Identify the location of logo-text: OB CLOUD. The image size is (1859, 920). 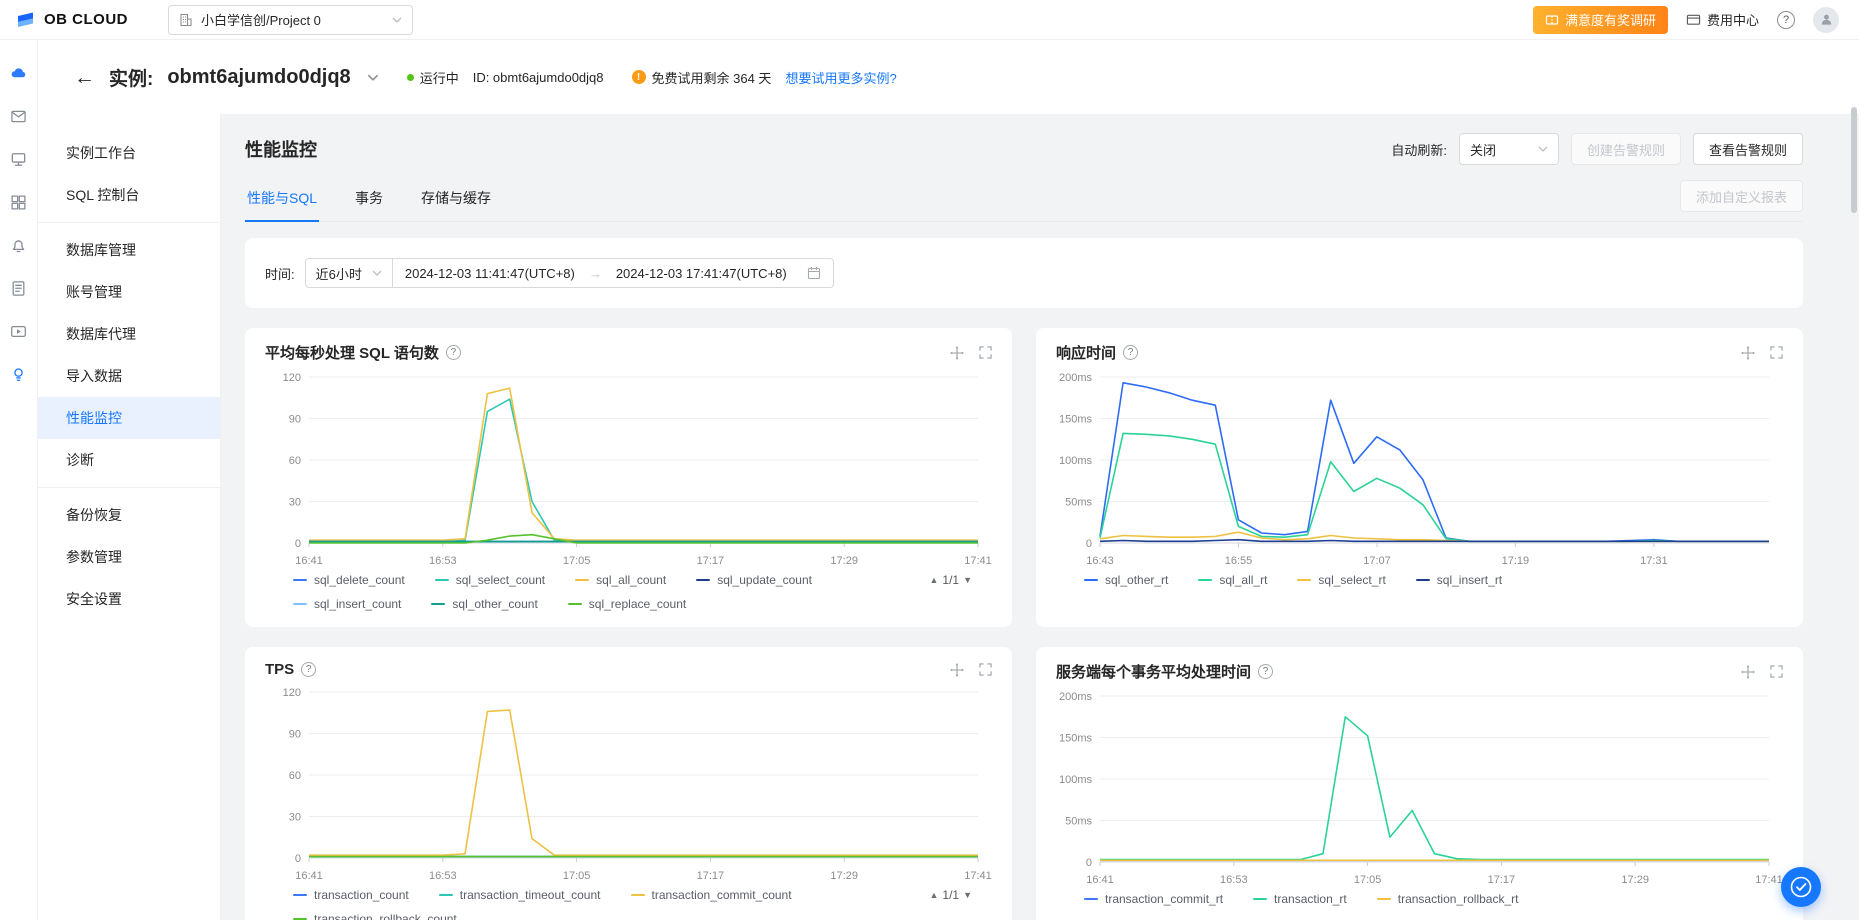
(86, 19).